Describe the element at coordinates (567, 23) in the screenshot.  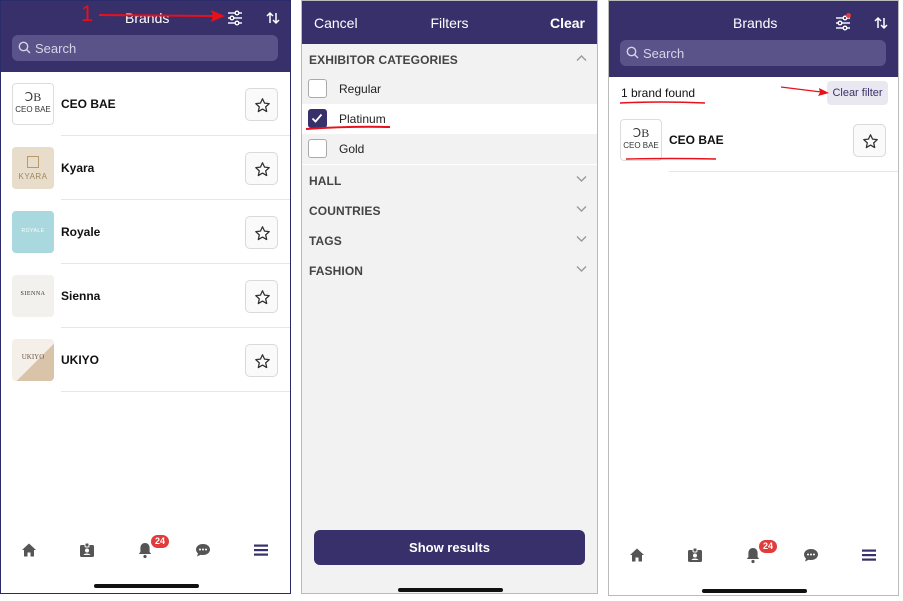
I see `clear-button: Clear` at that location.